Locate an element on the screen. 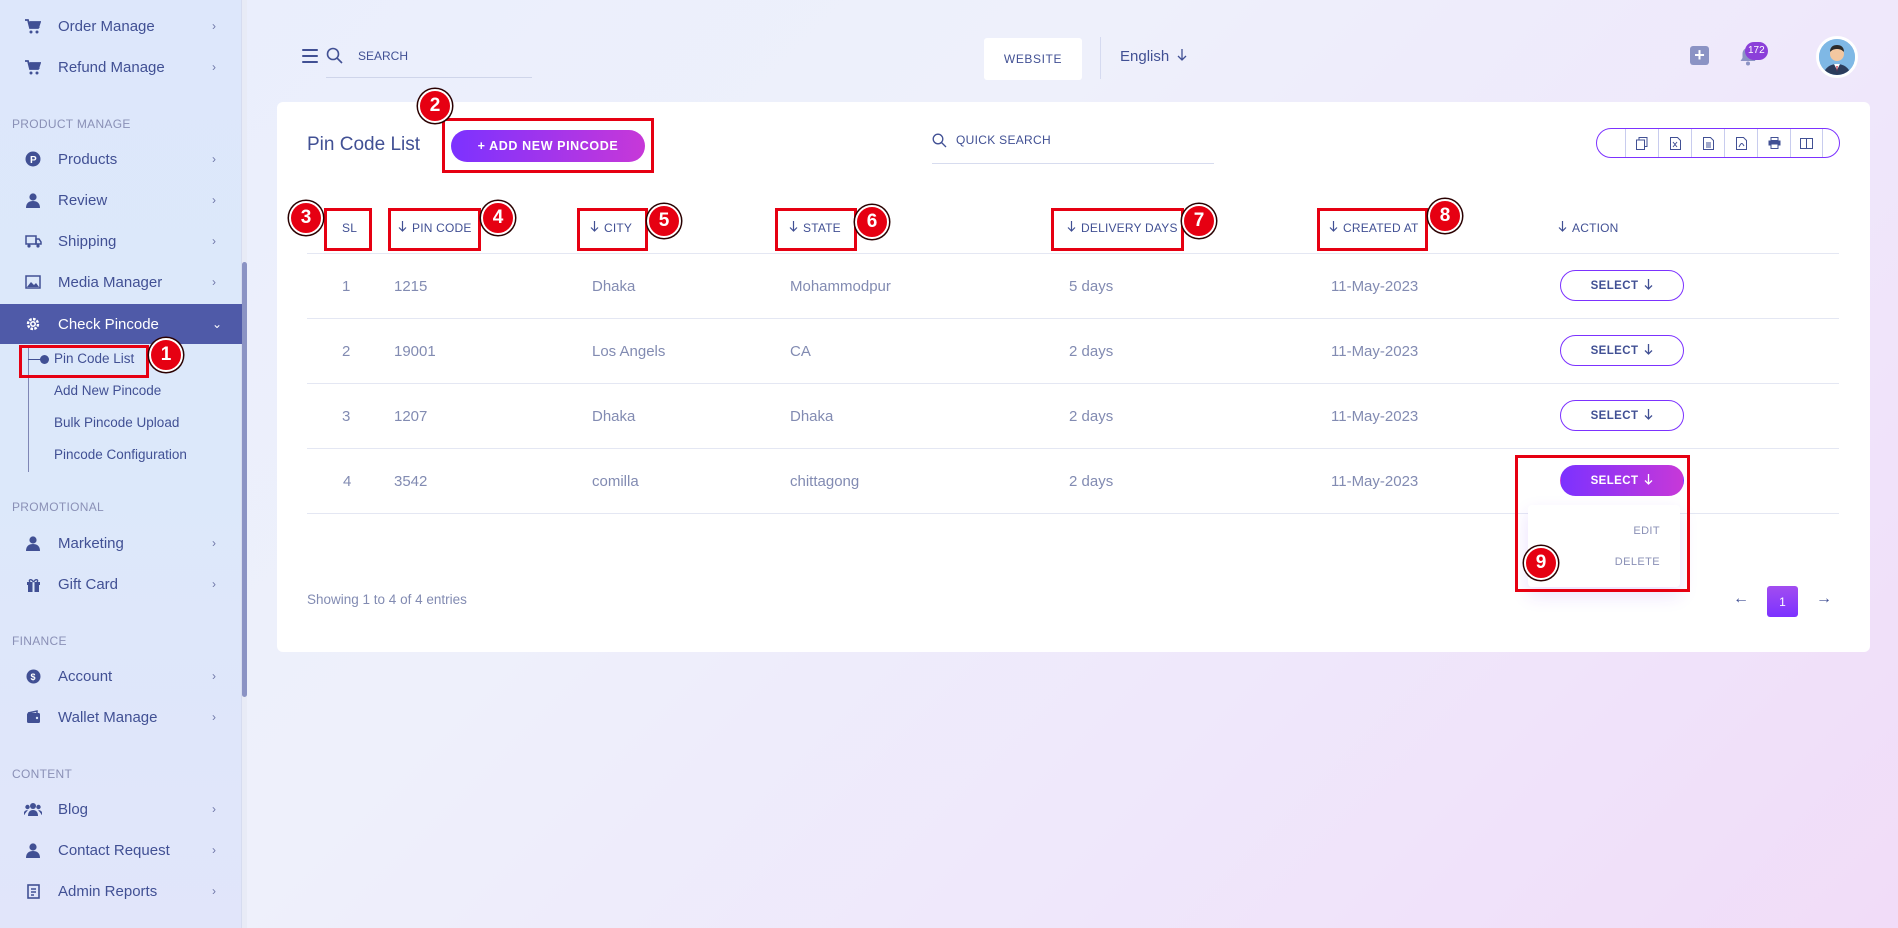 The height and width of the screenshot is (928, 1898). submenu-item-bulk-pincode-upload: Bulk Pincode Upload is located at coordinates (116, 422).